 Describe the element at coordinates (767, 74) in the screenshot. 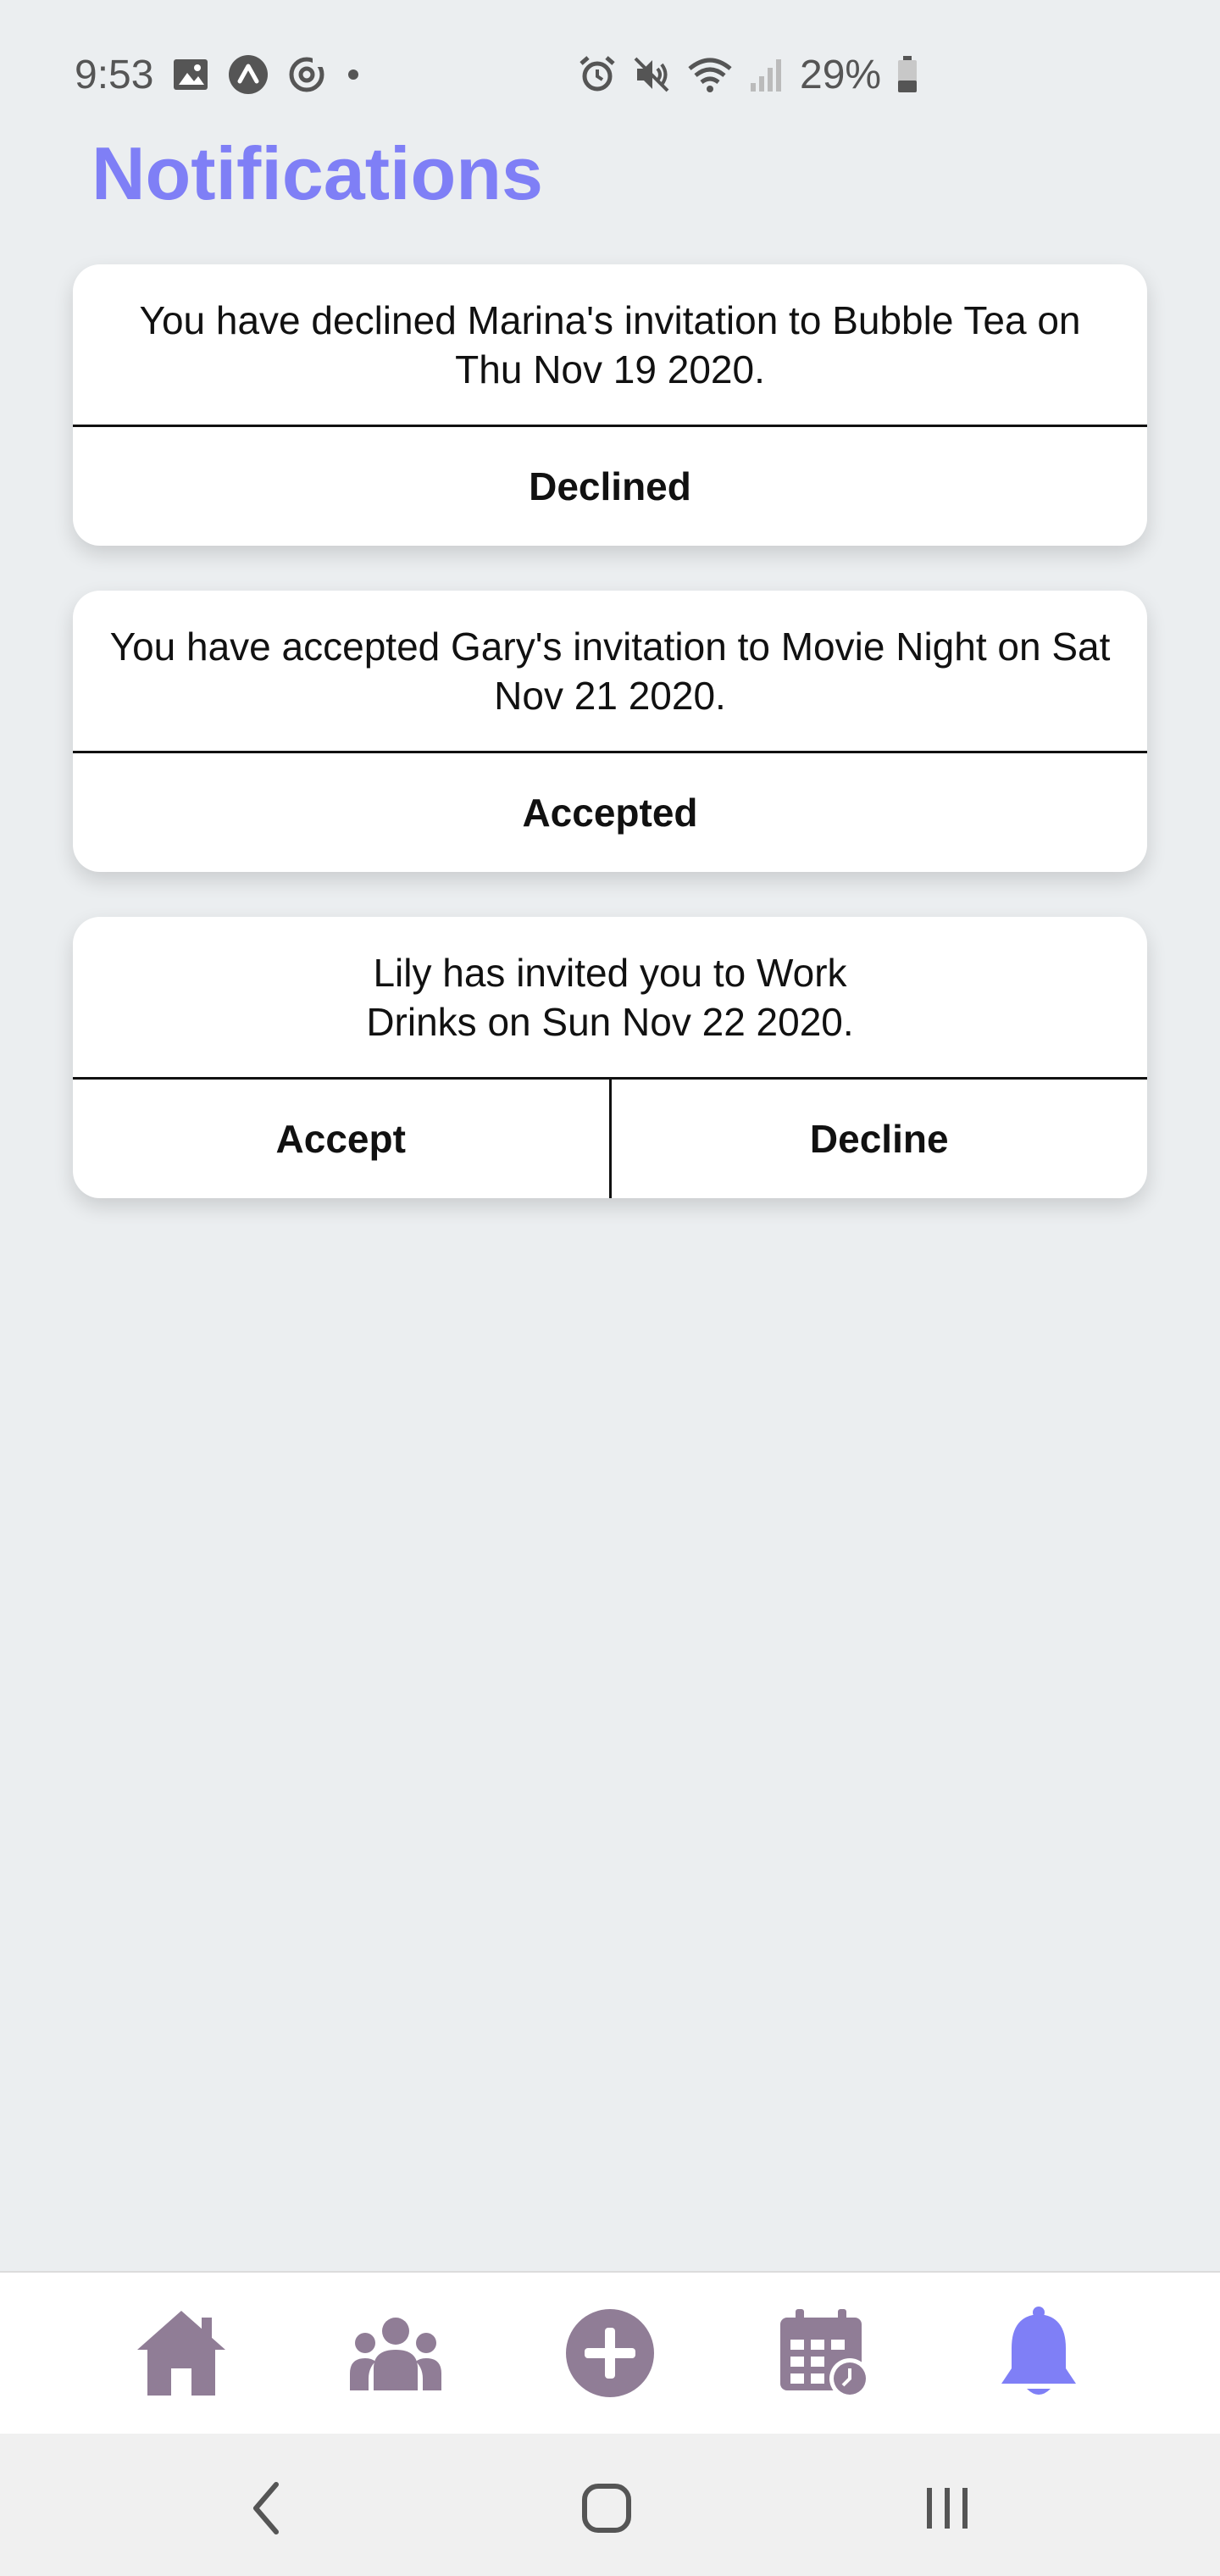

I see `signal-icon` at that location.